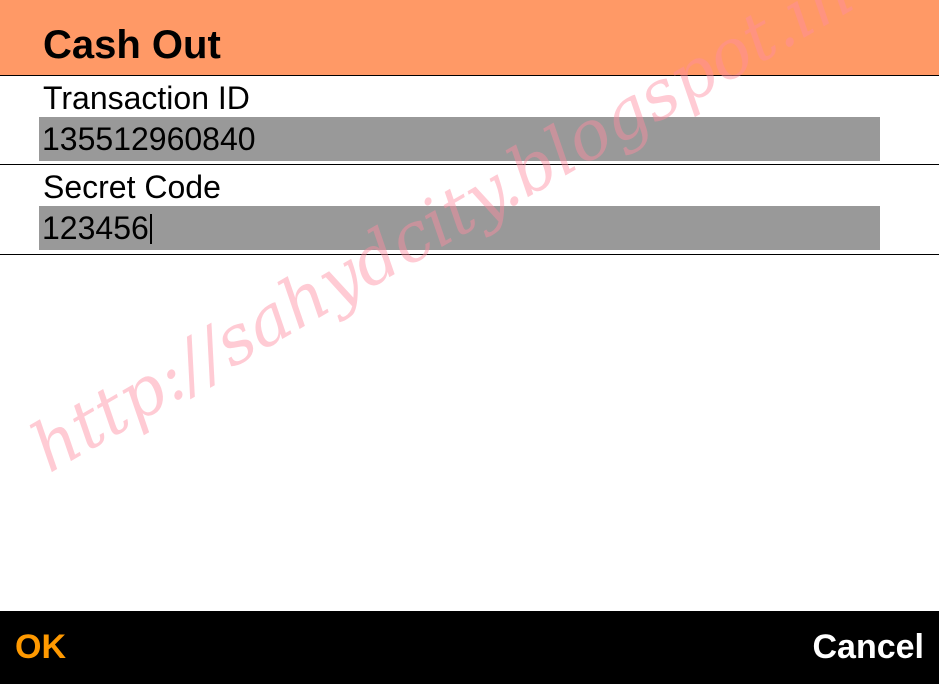  Describe the element at coordinates (469, 647) in the screenshot. I see `softkey-bar: OK Cancel` at that location.